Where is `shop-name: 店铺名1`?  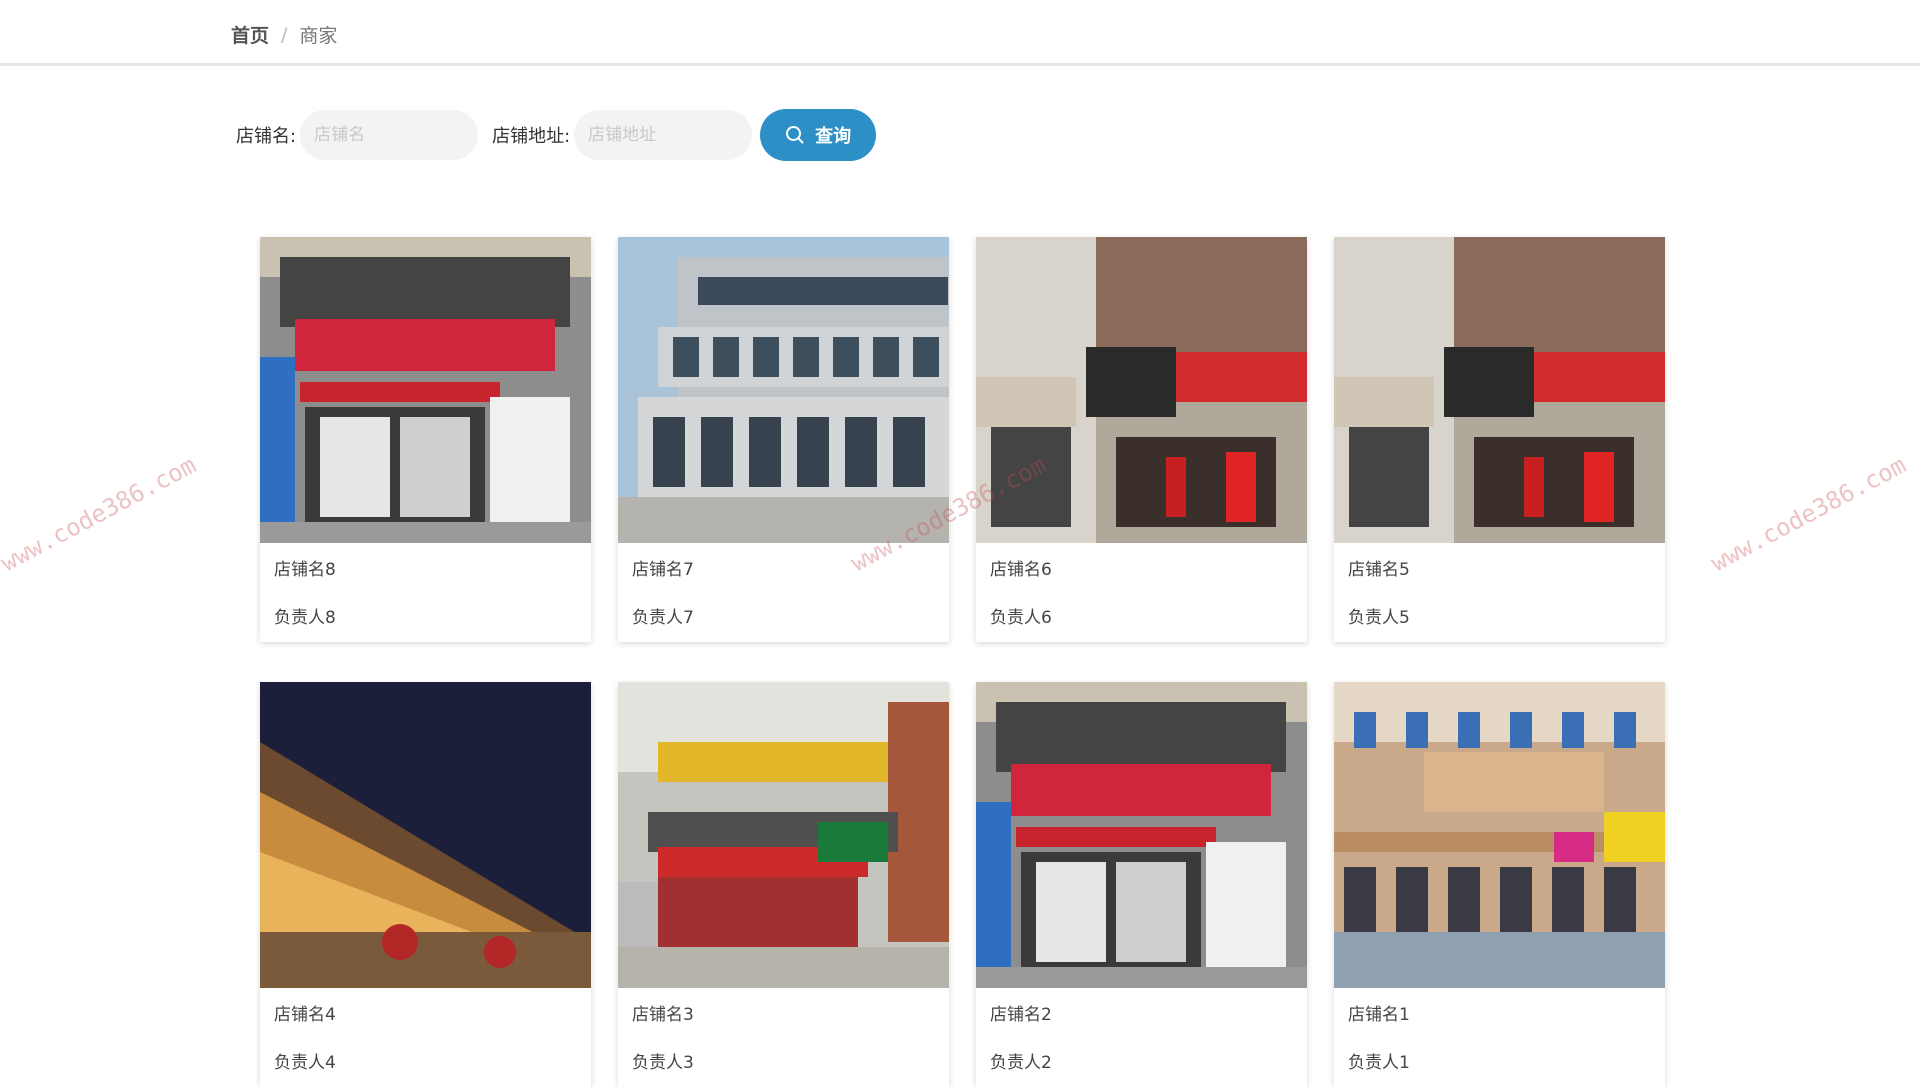
shop-name: 店铺名1 is located at coordinates (1379, 1015).